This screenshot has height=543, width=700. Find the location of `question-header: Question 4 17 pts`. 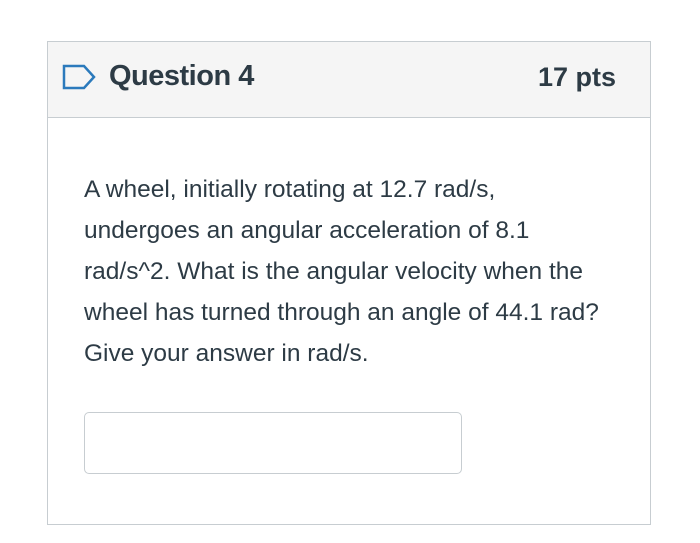

question-header: Question 4 17 pts is located at coordinates (349, 80).